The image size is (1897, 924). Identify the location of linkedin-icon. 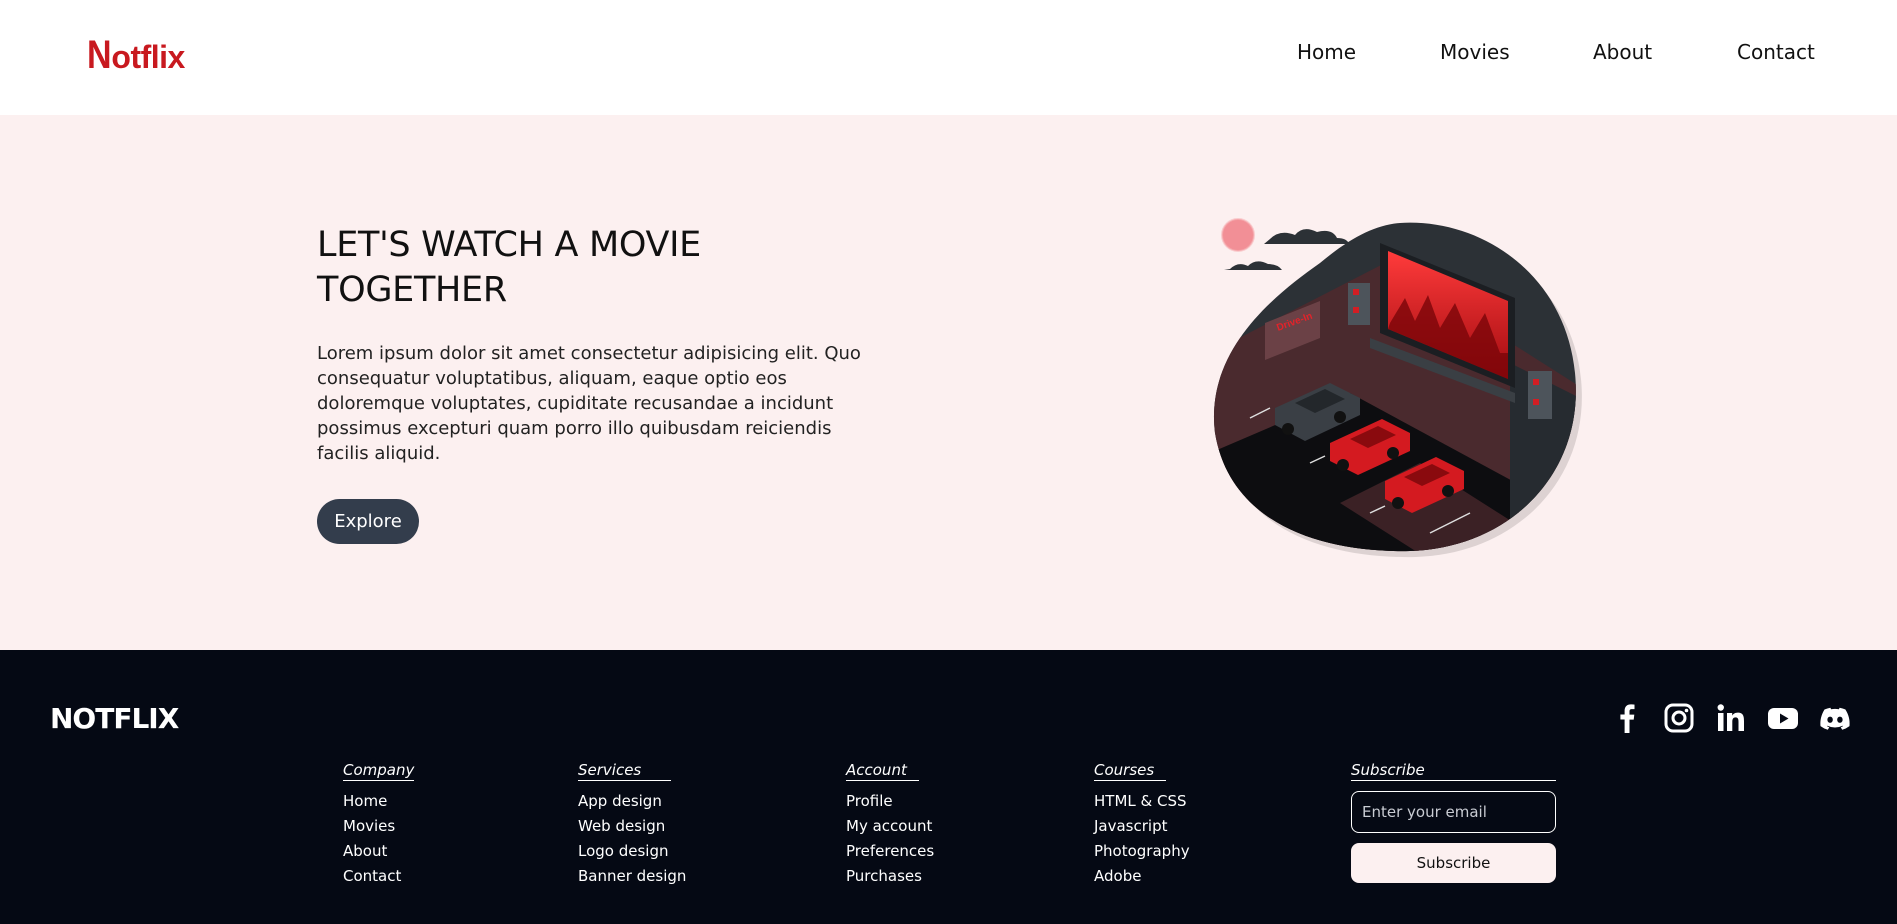
(1731, 718).